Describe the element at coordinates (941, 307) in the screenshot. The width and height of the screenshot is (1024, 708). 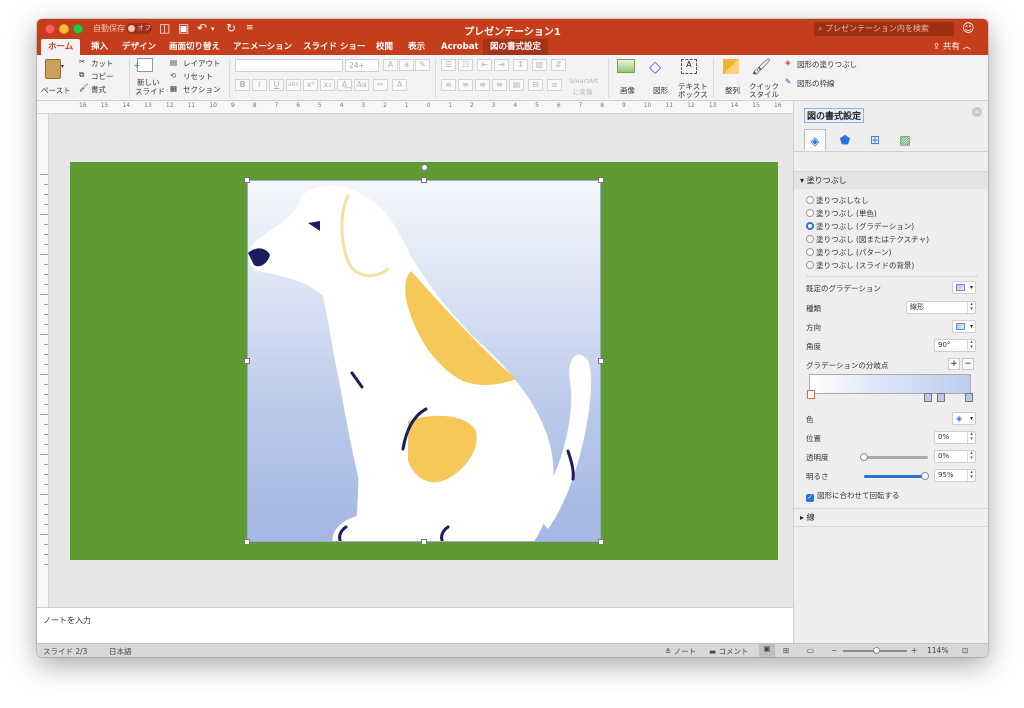
I see `type-select: 線形 ▴ ▾` at that location.